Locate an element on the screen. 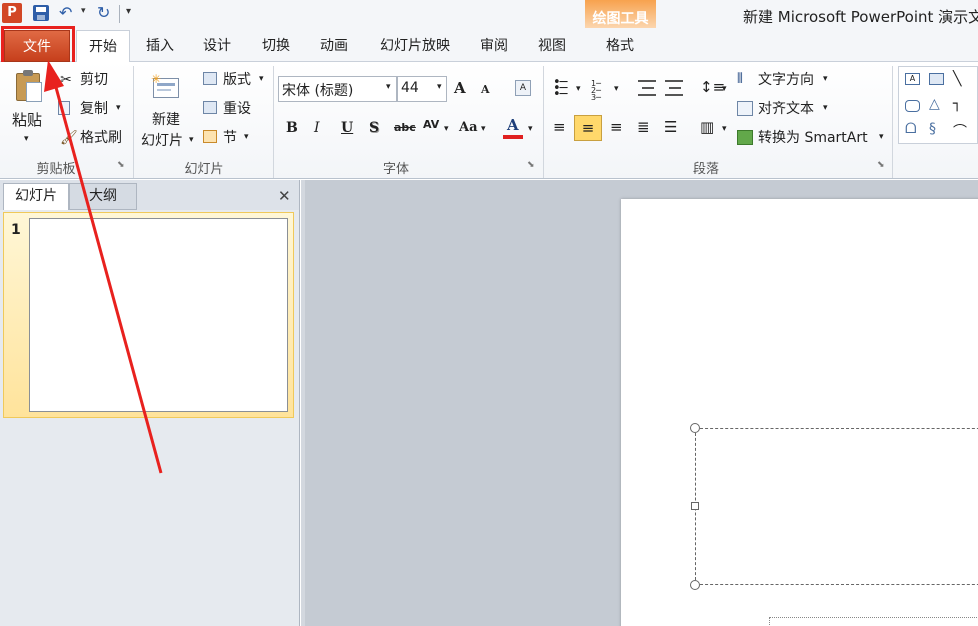  annotation-arrow-head is located at coordinates (54, 76).